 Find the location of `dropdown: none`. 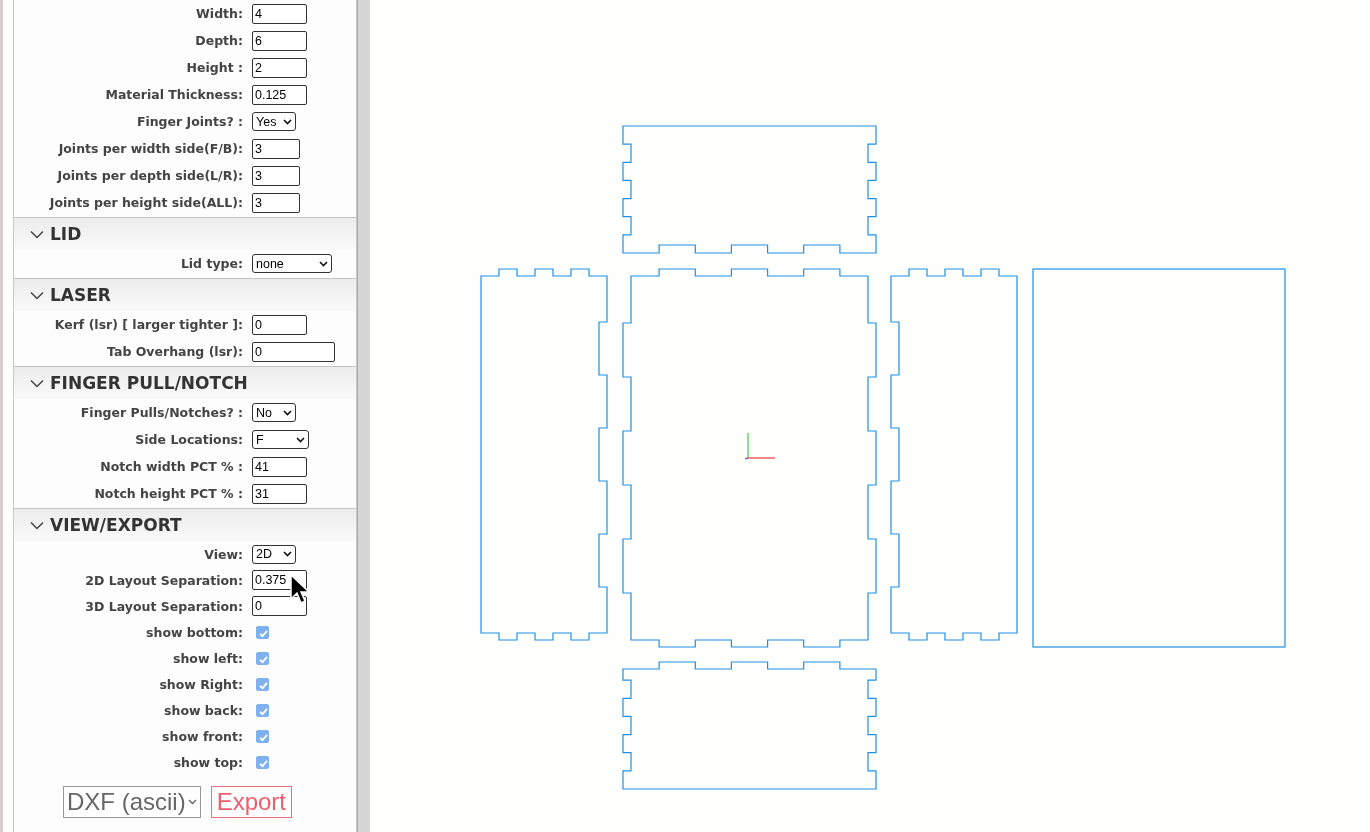

dropdown: none is located at coordinates (292, 263).